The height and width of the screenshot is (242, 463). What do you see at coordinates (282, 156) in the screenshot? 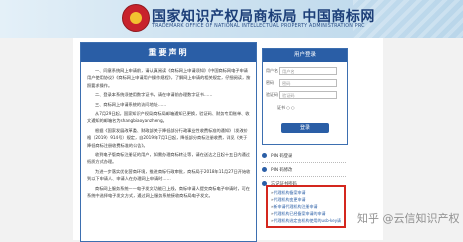
I see `option-label: PIN 码登录` at bounding box center [282, 156].